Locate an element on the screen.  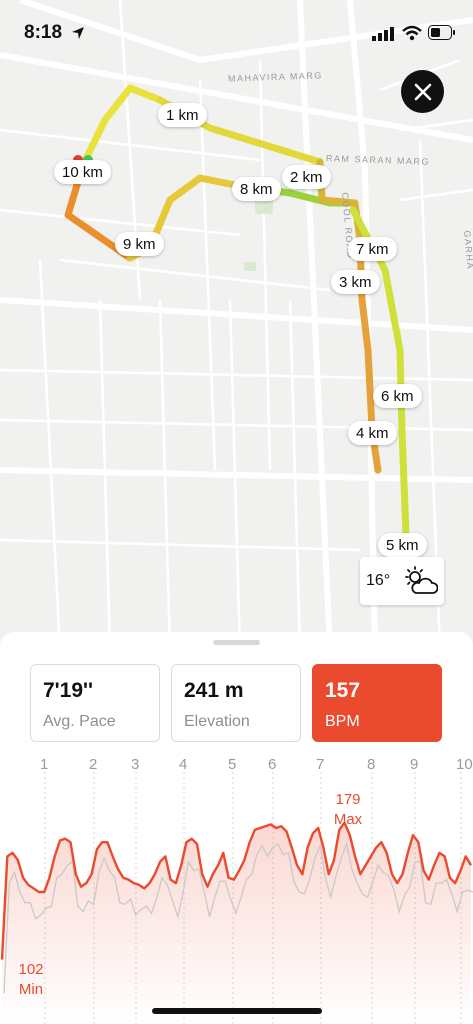
max-value-label: 179 is located at coordinates (347, 799).